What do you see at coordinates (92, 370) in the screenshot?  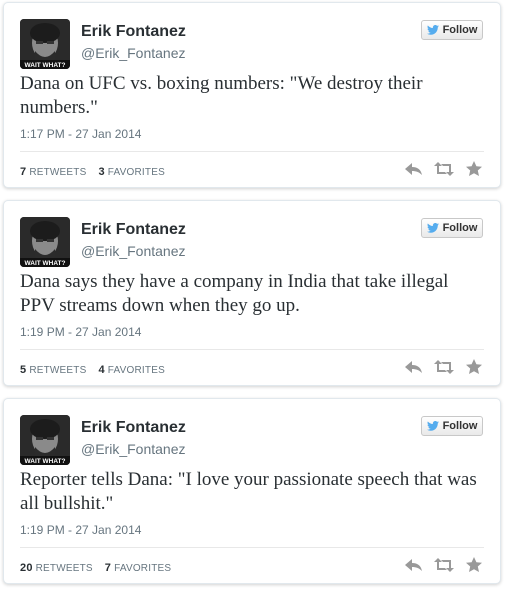 I see `tweet-stats: 5 RETWEETS 4 FAVORITES` at bounding box center [92, 370].